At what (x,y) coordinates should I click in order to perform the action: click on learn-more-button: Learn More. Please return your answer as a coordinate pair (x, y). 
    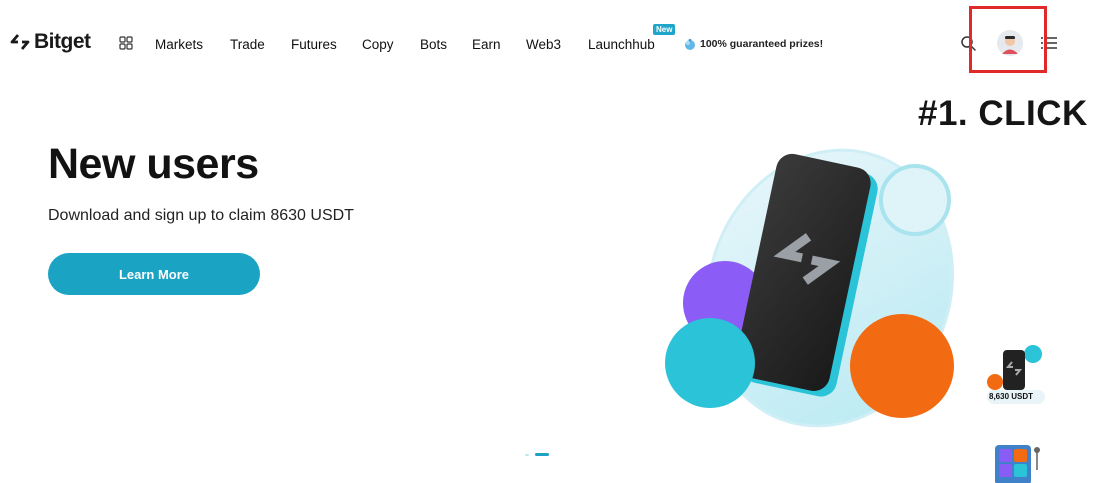
    Looking at the image, I should click on (154, 274).